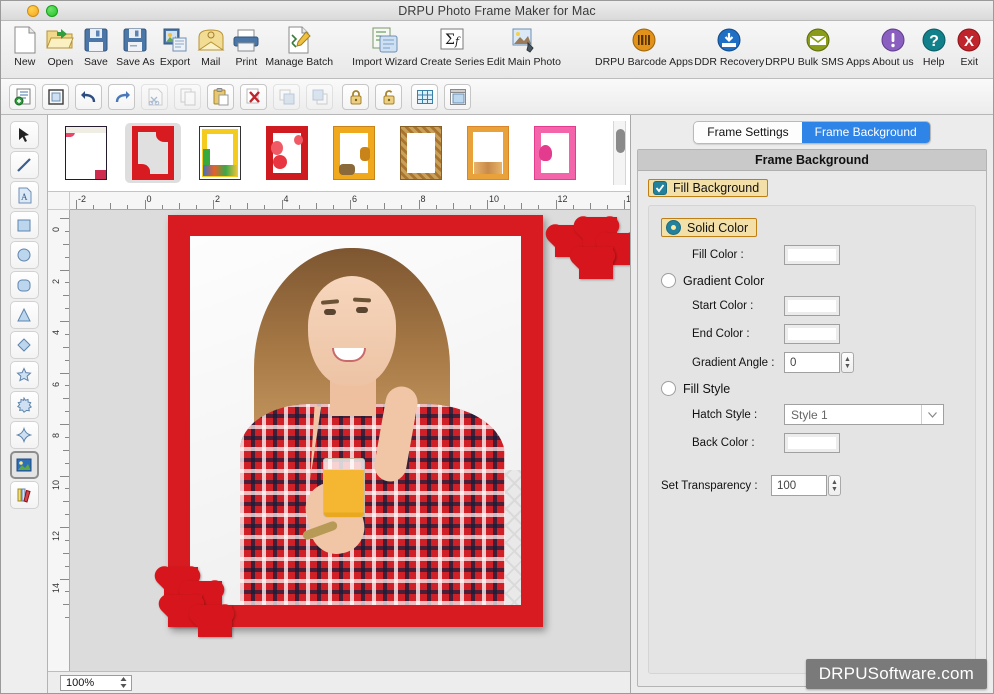  What do you see at coordinates (24, 195) in the screenshot?
I see `text-tool: A` at bounding box center [24, 195].